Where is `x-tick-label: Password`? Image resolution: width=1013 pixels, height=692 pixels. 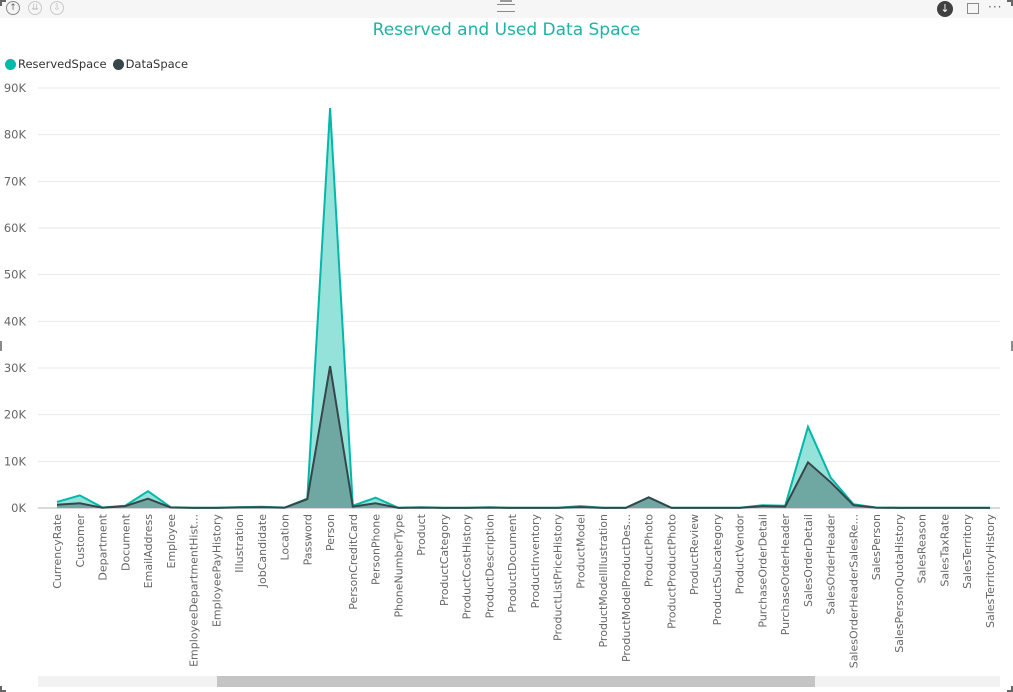
x-tick-label: Password is located at coordinates (307, 539).